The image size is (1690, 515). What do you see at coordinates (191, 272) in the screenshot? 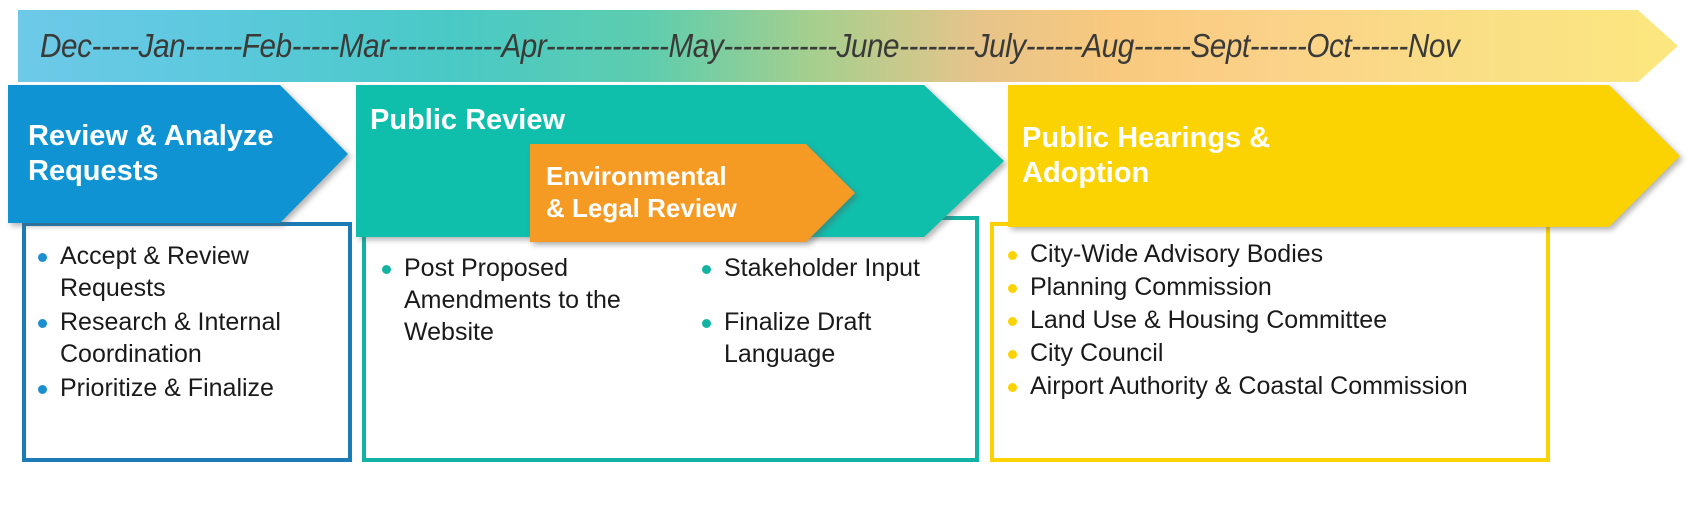
I see `list-item: Accept & Review Requests` at bounding box center [191, 272].